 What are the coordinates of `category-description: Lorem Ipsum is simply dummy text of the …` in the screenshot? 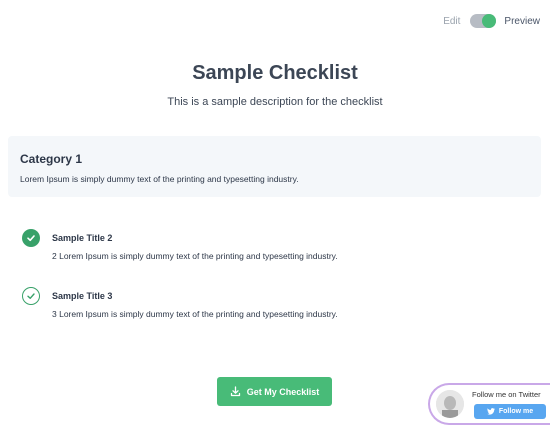 It's located at (159, 179).